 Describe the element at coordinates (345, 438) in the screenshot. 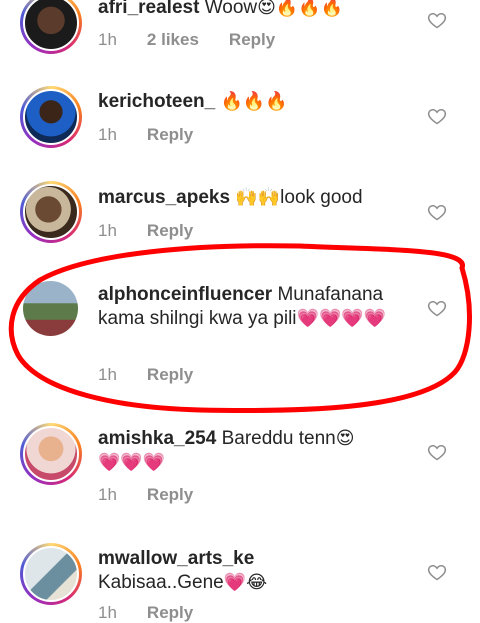

I see `comment-emoji: 😍` at that location.